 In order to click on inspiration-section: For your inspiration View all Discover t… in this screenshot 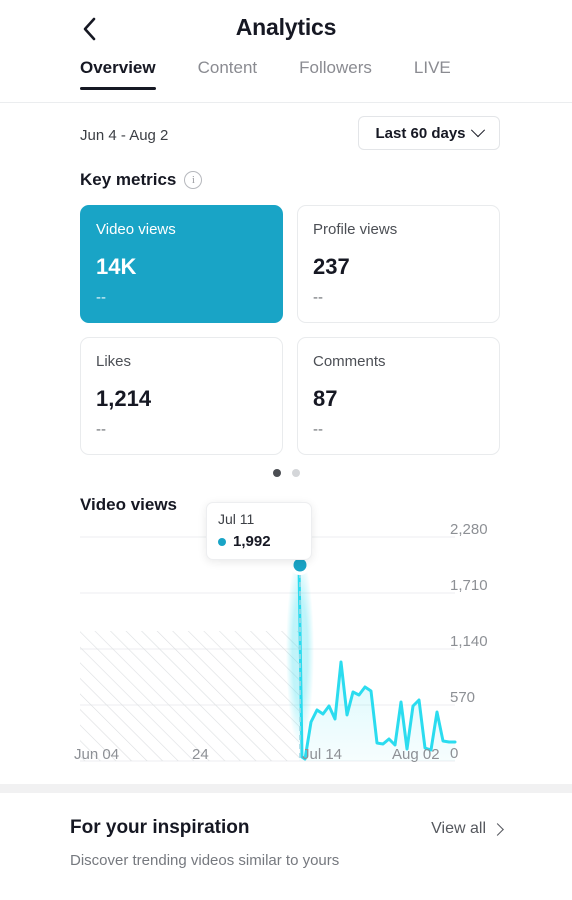, I will do `click(287, 843)`.